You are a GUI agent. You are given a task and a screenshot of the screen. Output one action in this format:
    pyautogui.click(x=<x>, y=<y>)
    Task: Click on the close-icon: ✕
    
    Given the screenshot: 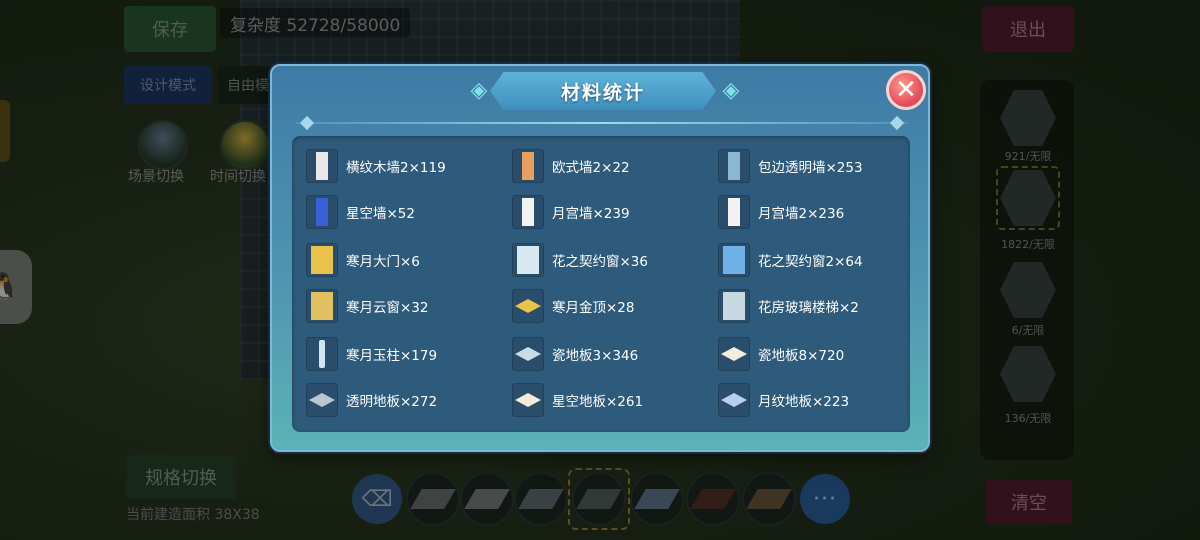 What is the action you would take?
    pyautogui.click(x=906, y=90)
    